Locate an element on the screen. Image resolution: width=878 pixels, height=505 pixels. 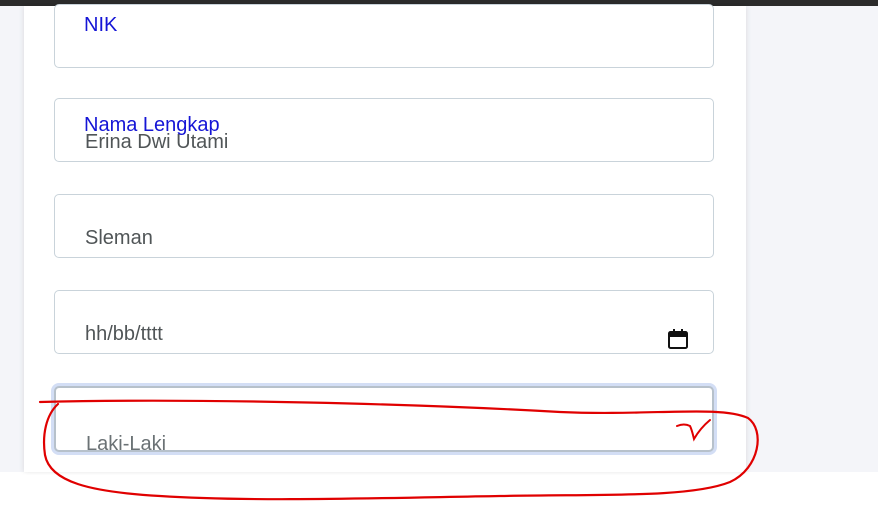
jenis-kelamin-selected: Laki-Laki is located at coordinates (126, 442).